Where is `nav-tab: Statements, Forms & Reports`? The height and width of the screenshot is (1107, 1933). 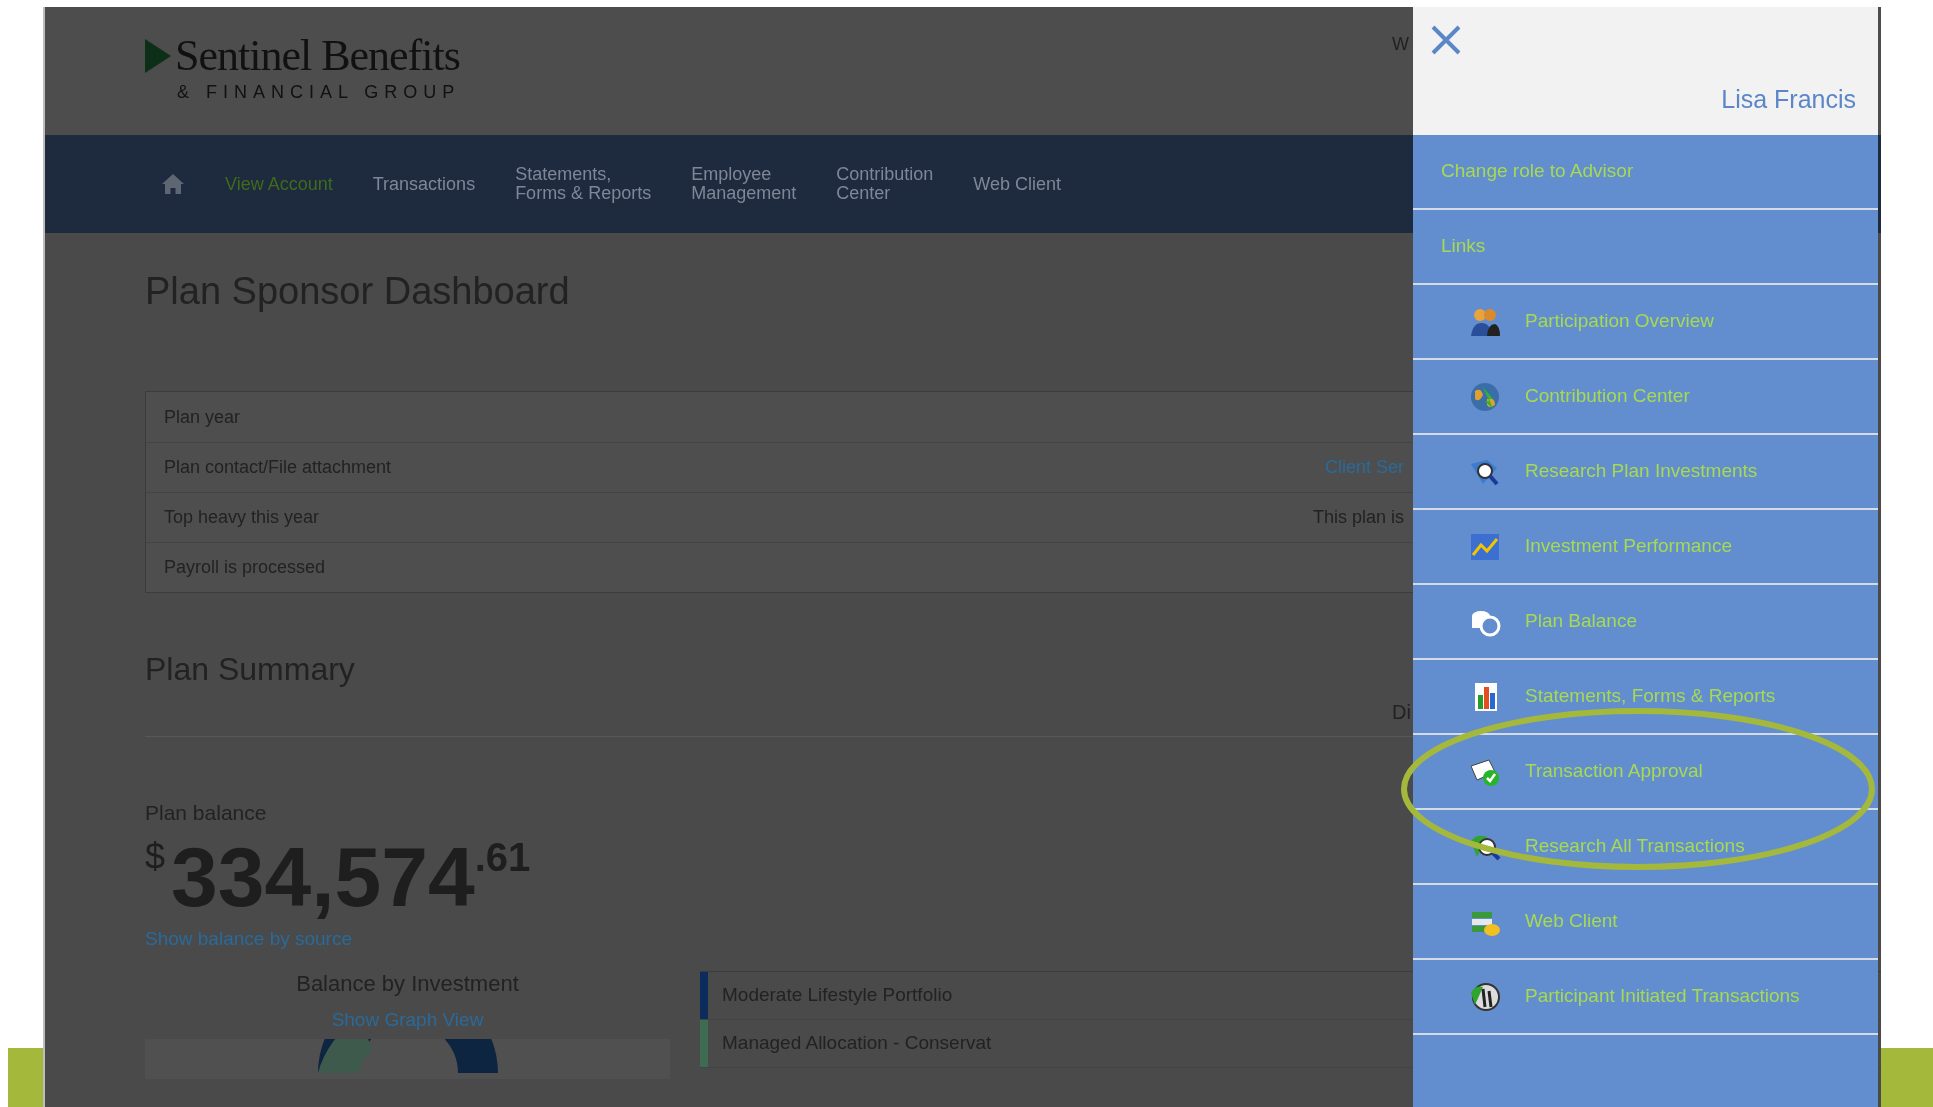
nav-tab: Statements, Forms & Reports is located at coordinates (583, 184).